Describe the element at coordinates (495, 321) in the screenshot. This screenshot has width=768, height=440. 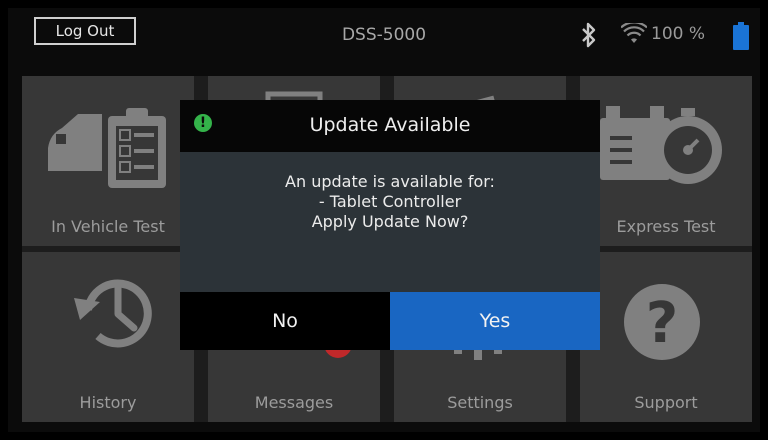
I see `yes-button: Yes` at that location.